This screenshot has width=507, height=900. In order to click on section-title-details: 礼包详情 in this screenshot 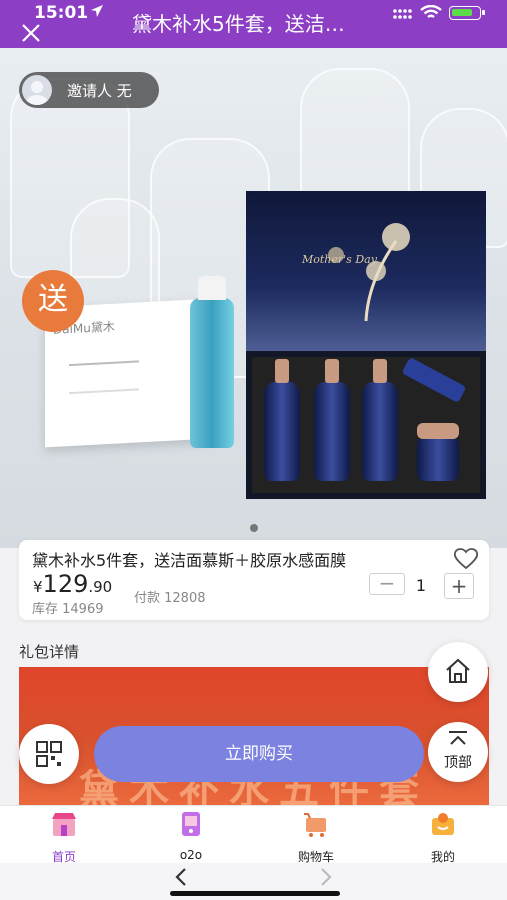, I will do `click(49, 652)`.